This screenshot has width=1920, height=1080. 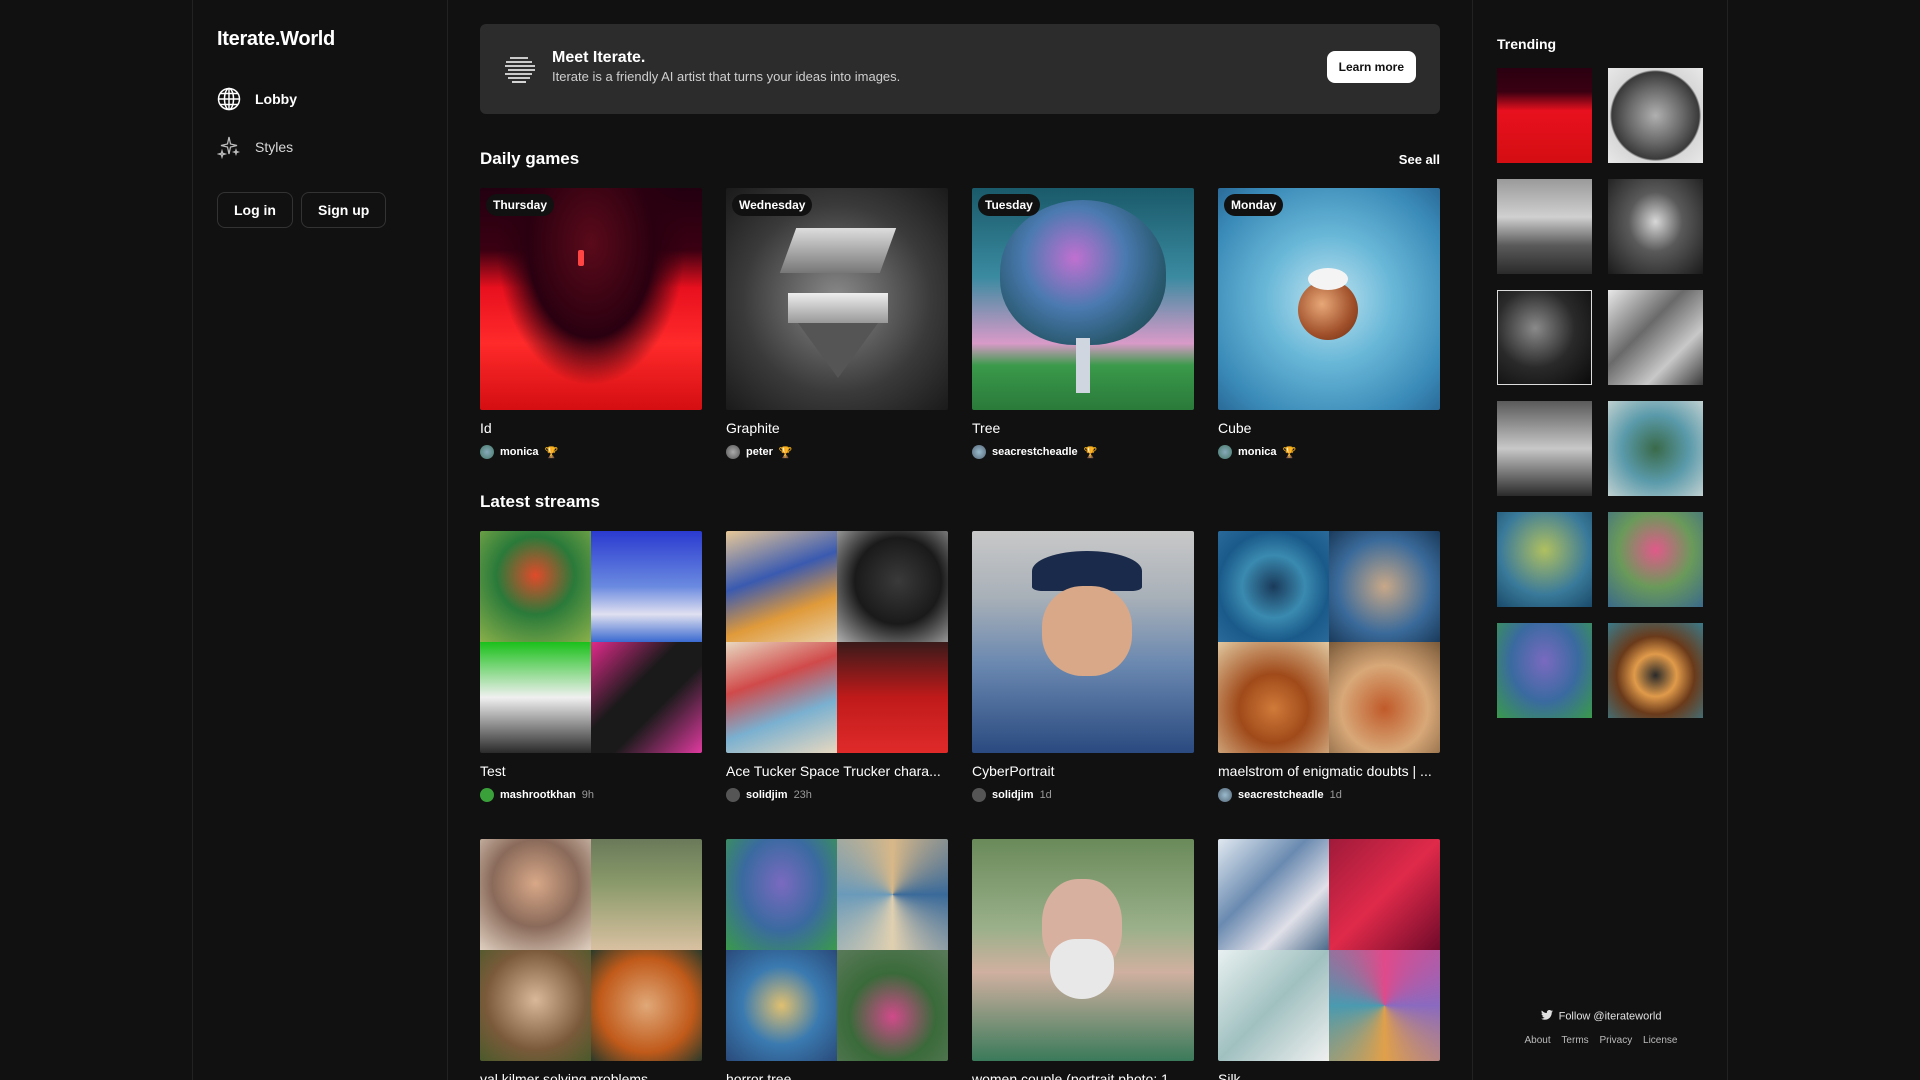 I want to click on daily-game-card: Tuesday Tree seacrestcheadle 🏆, so click(x=1083, y=323).